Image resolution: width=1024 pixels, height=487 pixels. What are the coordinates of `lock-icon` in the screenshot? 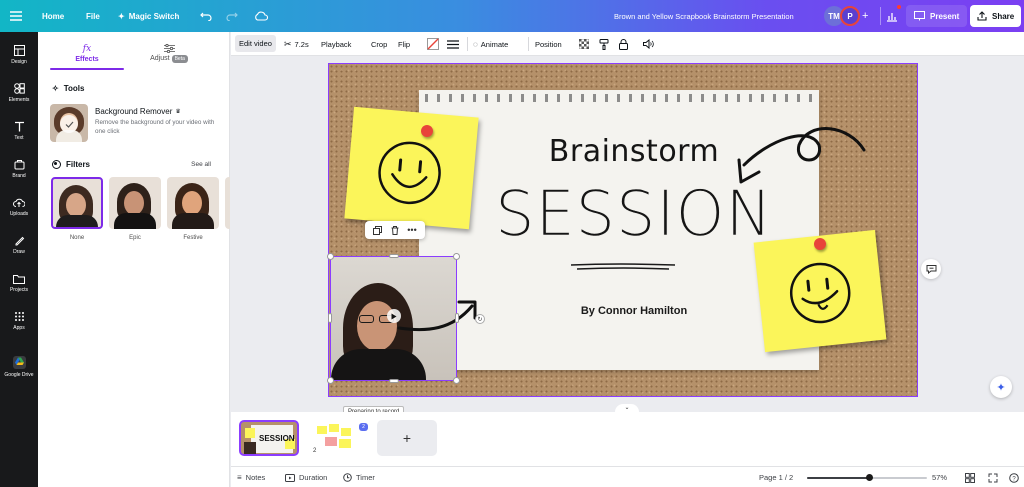 It's located at (623, 44).